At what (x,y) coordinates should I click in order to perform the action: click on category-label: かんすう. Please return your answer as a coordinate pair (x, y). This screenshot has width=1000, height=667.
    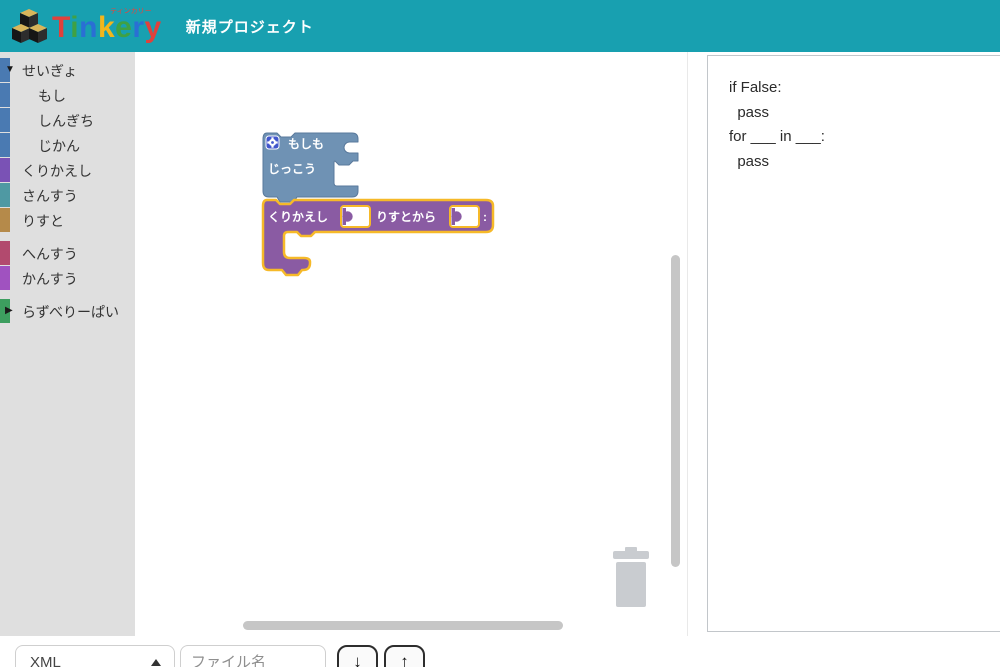
    Looking at the image, I should click on (50, 278).